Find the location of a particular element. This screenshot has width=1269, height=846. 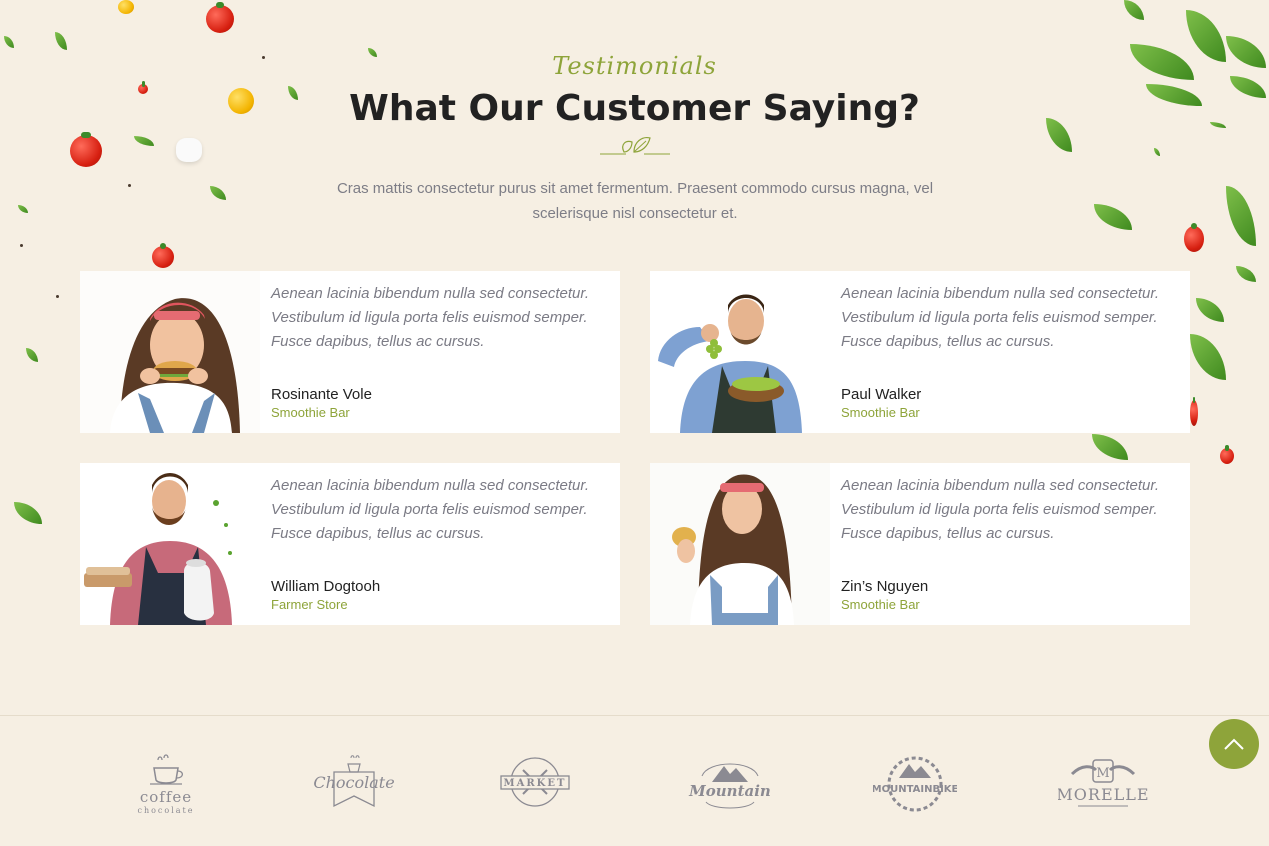

brand-name: MOUNTAINBIKE is located at coordinates (915, 789).